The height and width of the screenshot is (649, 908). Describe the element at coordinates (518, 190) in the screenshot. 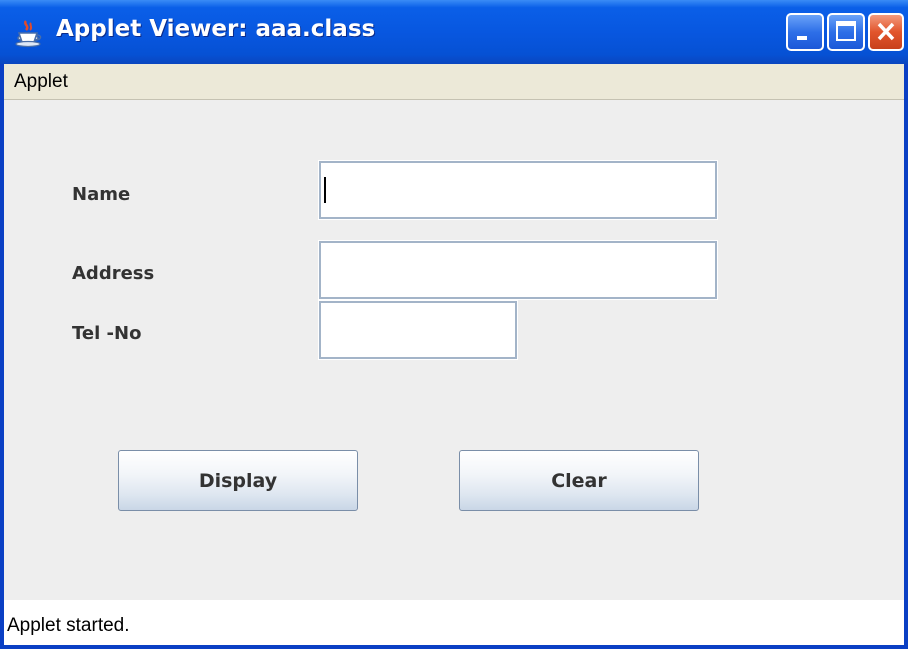

I see `name-field` at that location.